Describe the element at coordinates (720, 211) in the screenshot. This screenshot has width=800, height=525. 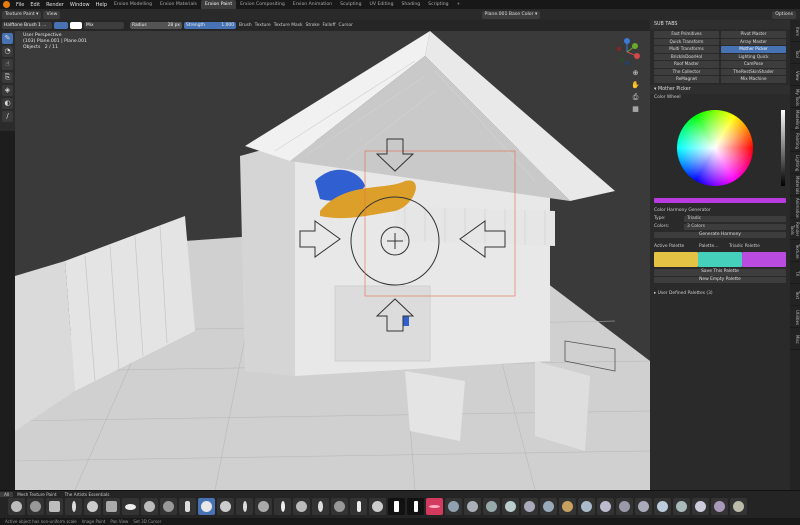
I see `harmony-header: Color Harmony Generator` at that location.